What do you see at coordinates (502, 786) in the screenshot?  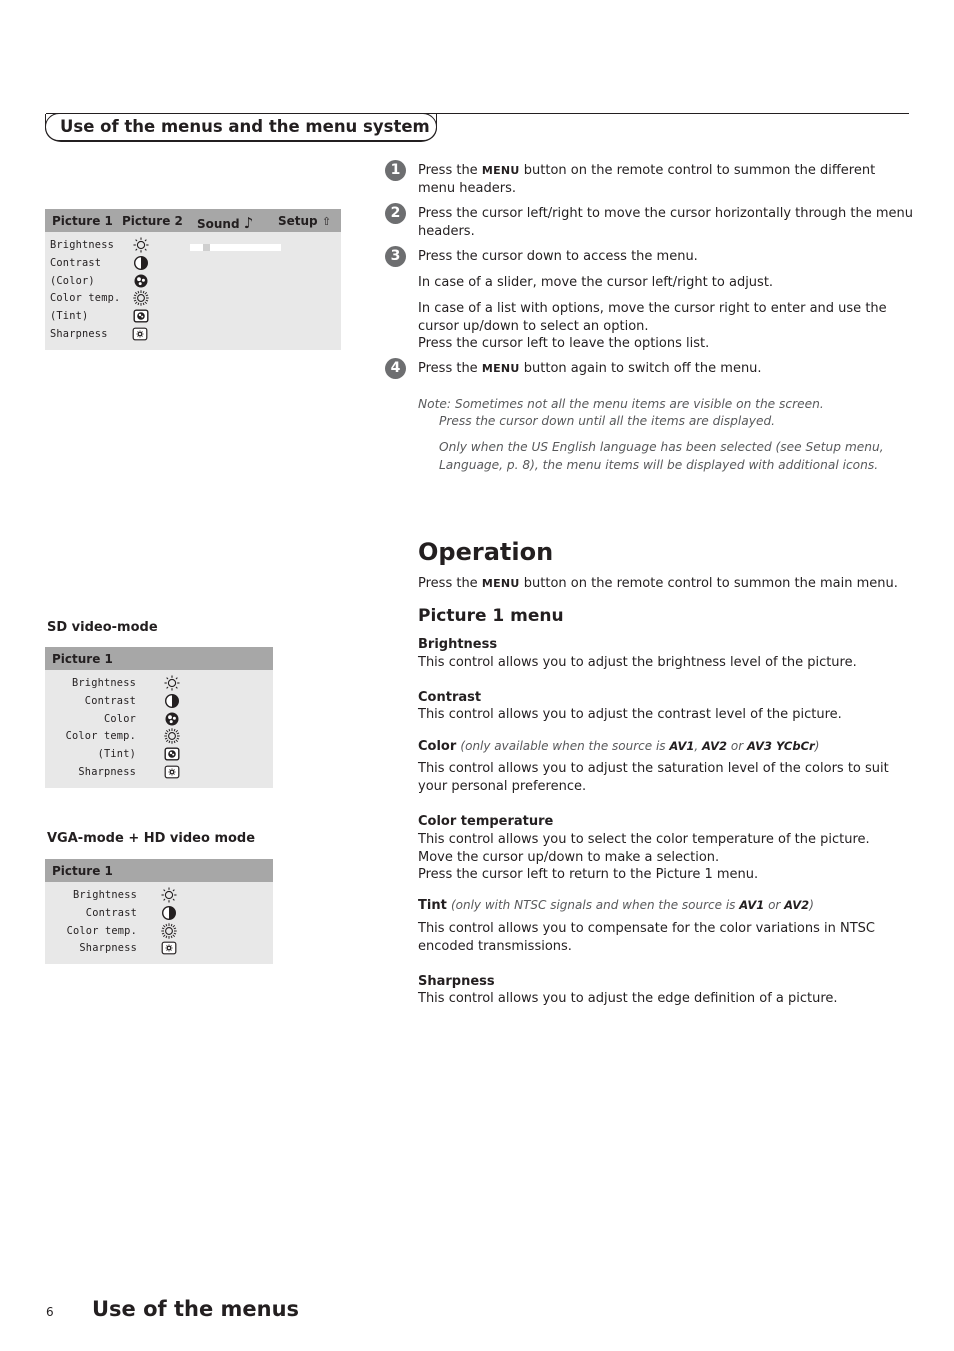 I see `text: your personal preference.` at bounding box center [502, 786].